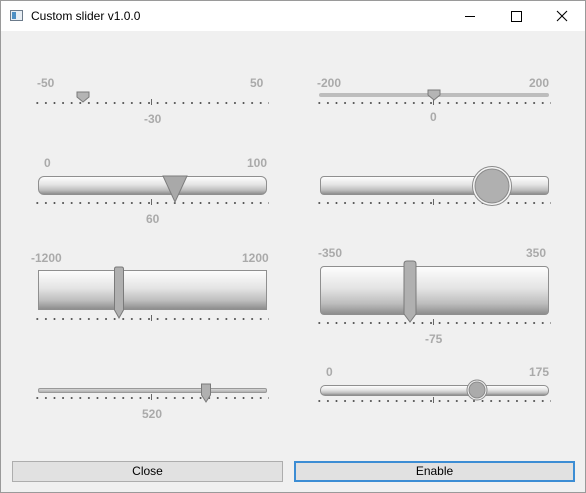 The height and width of the screenshot is (493, 586). Describe the element at coordinates (119, 293) in the screenshot. I see `slider-5-thumb` at that location.